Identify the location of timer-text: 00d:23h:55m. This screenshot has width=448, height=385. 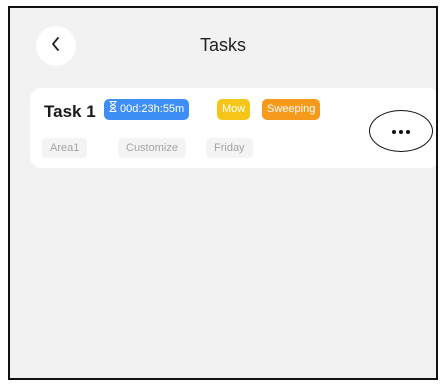
(152, 109).